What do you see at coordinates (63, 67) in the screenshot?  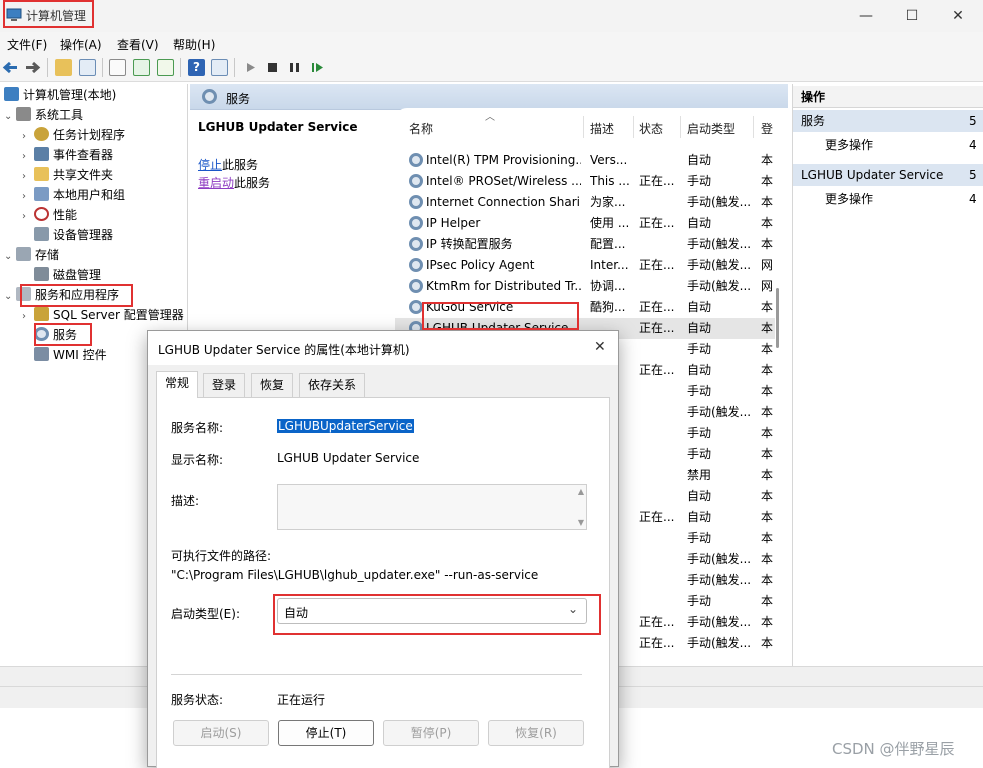 I see `up-folder-icon` at bounding box center [63, 67].